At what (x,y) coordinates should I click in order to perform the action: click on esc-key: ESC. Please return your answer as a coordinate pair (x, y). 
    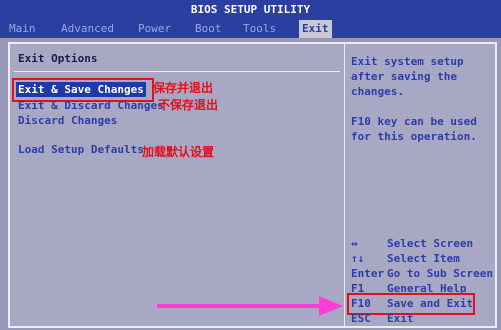
    Looking at the image, I should click on (361, 318).